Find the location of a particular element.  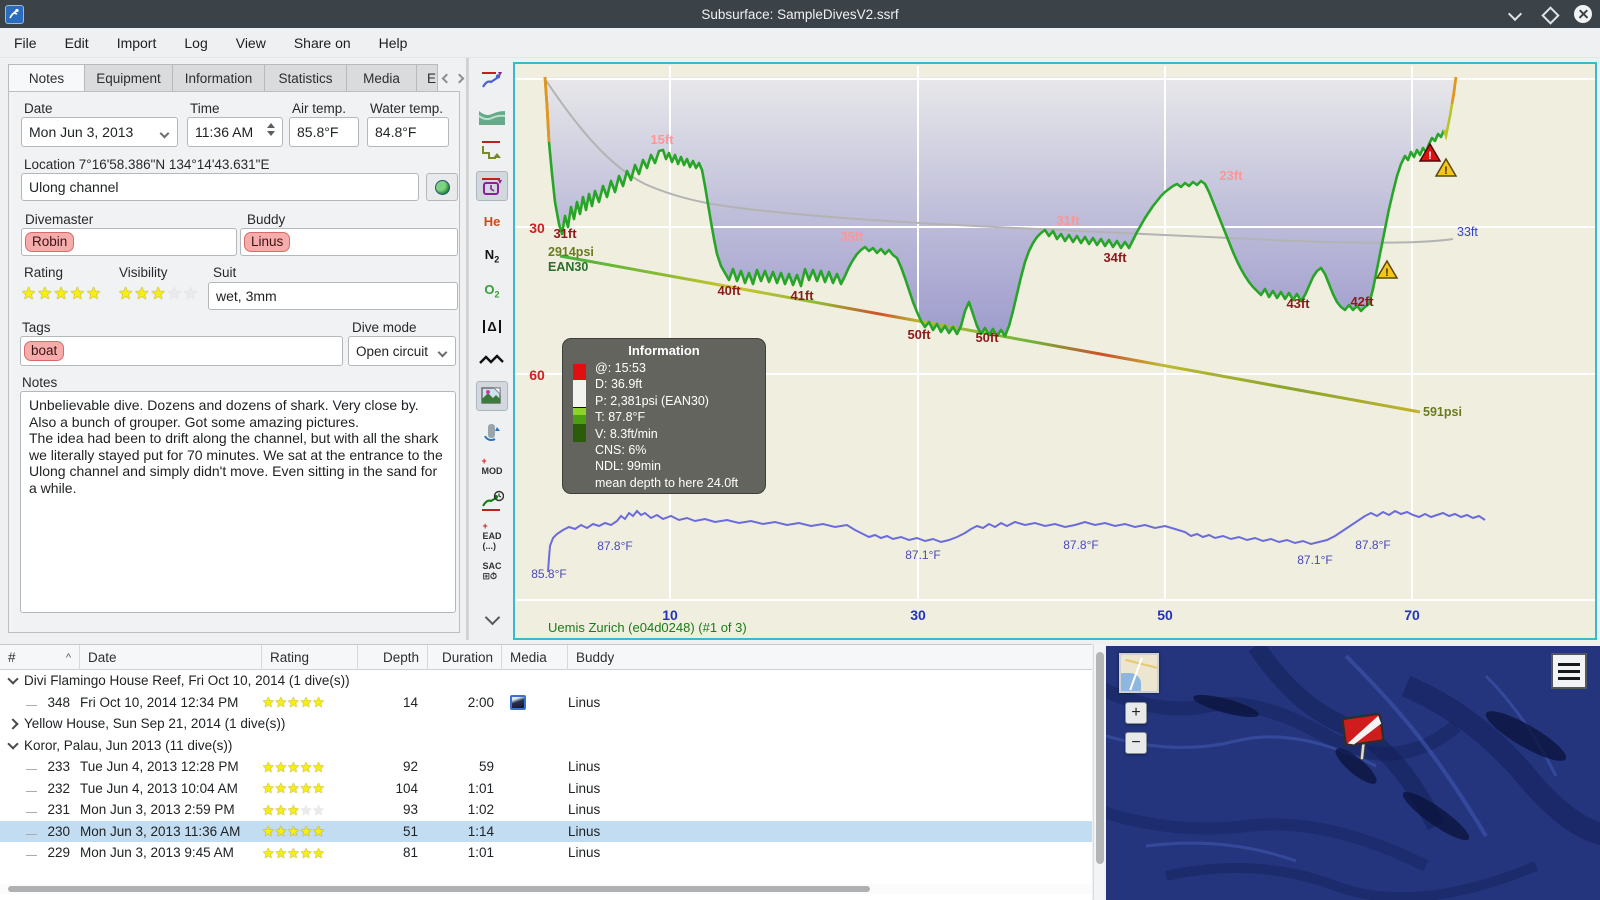

heart-rate-icon is located at coordinates (492, 361).